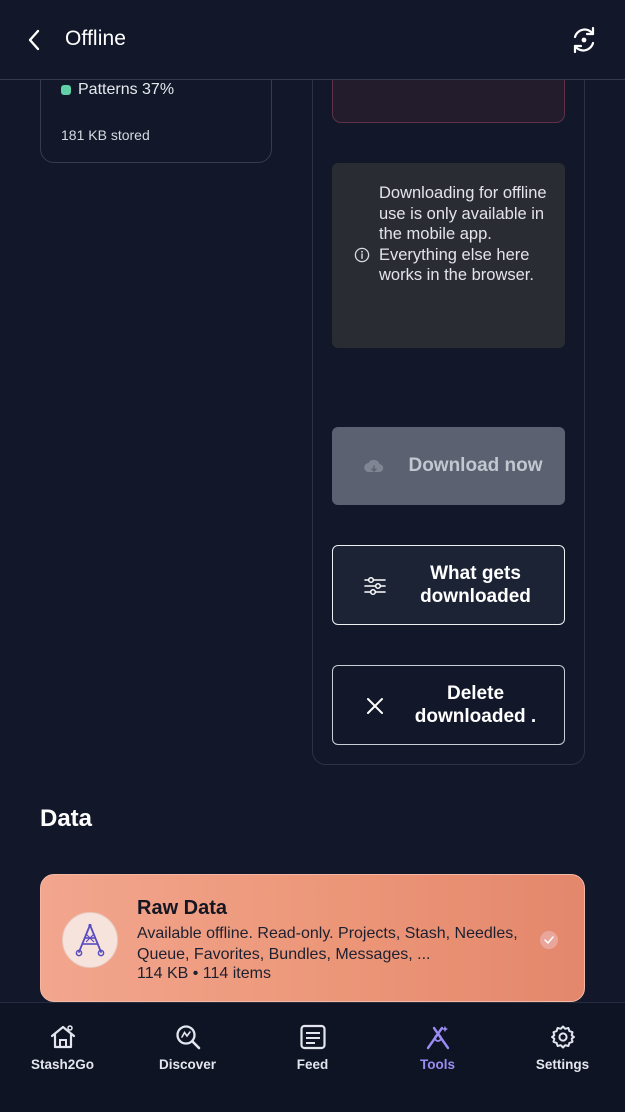 This screenshot has width=625, height=1112. Describe the element at coordinates (204, 973) in the screenshot. I see `raw-data-meta: 114 KB • 114 items` at that location.